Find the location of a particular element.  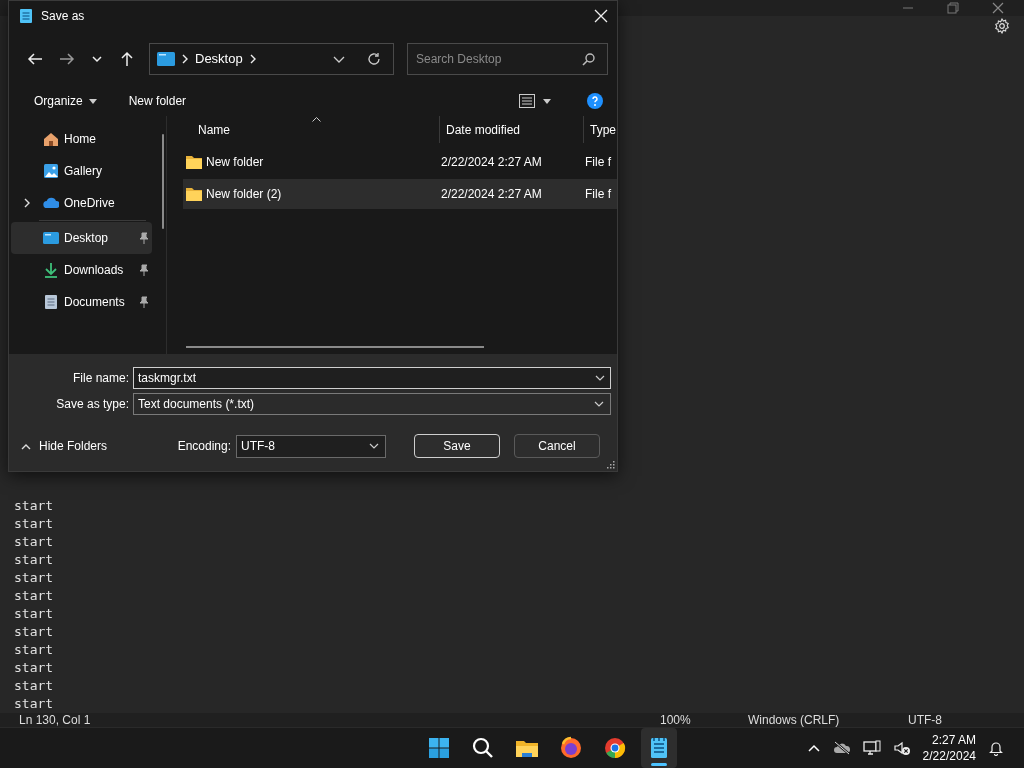

encoding-label: UTF-8 is located at coordinates (925, 720).